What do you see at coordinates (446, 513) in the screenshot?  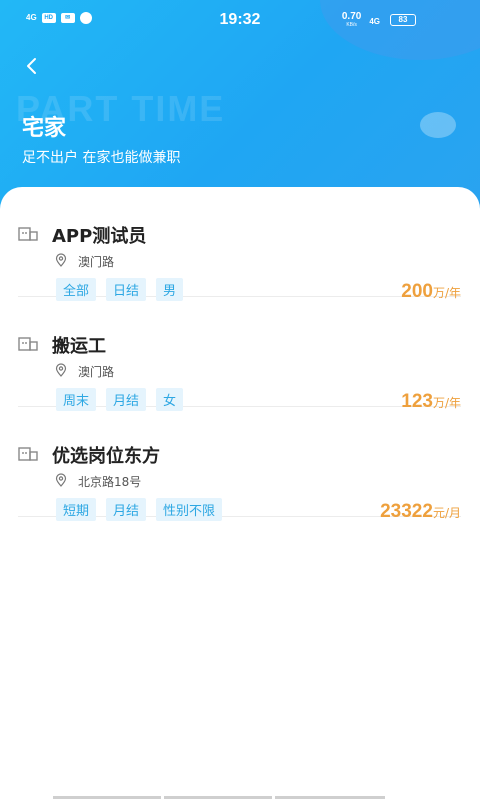 I see `salary-unit: 元/月` at bounding box center [446, 513].